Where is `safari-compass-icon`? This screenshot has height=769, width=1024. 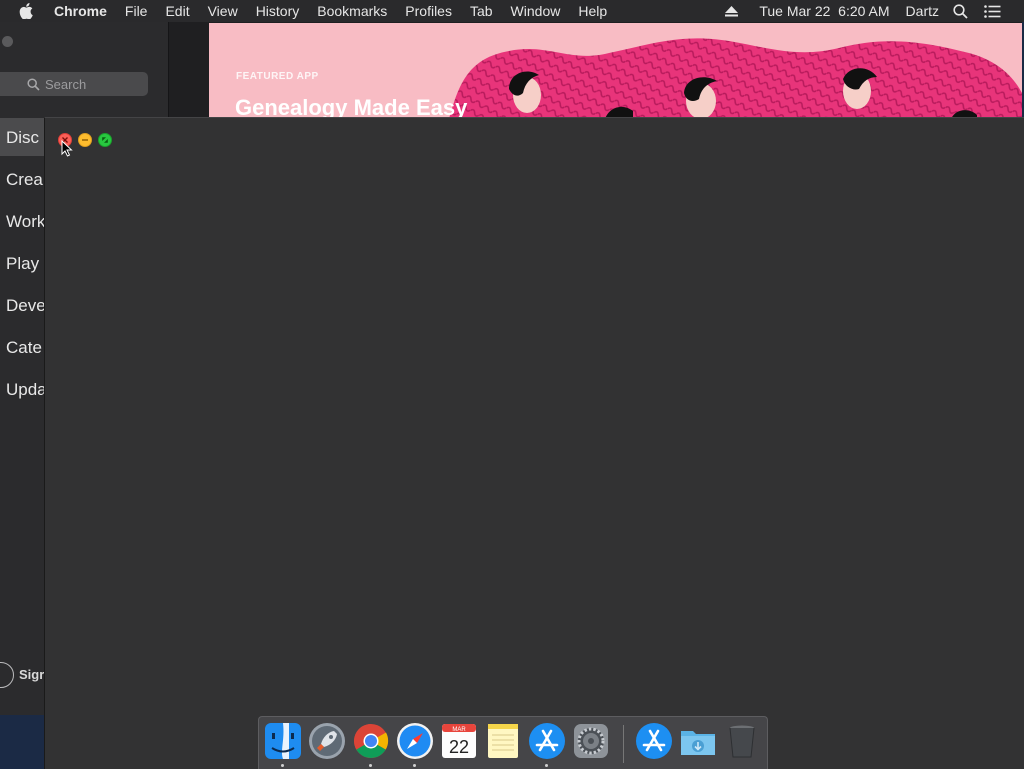 safari-compass-icon is located at coordinates (415, 741).